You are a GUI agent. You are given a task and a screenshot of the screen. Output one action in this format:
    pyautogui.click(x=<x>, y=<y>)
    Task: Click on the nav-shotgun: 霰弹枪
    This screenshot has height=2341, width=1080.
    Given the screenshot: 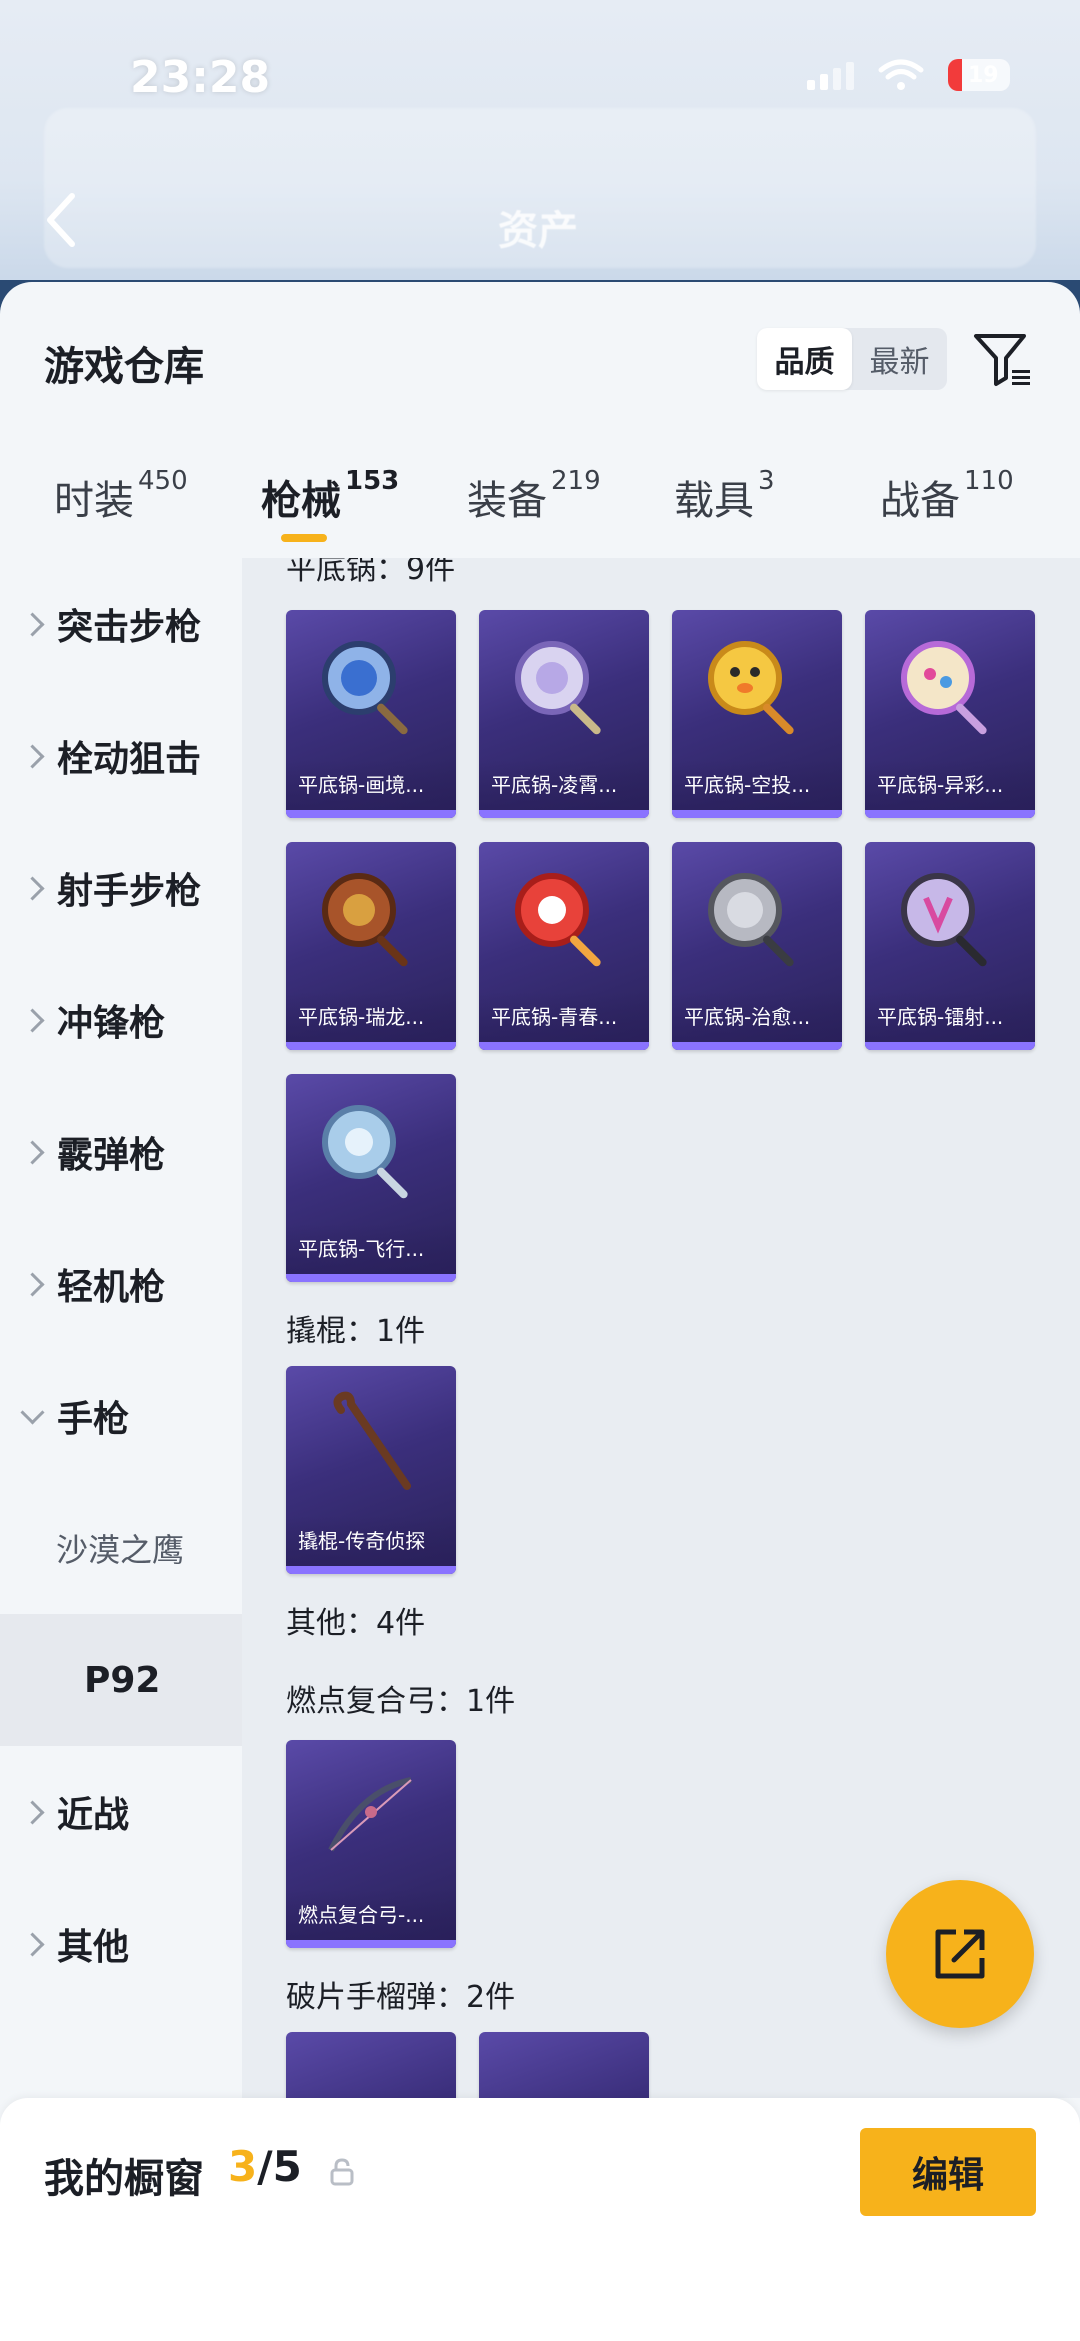 What is the action you would take?
    pyautogui.click(x=121, y=1152)
    